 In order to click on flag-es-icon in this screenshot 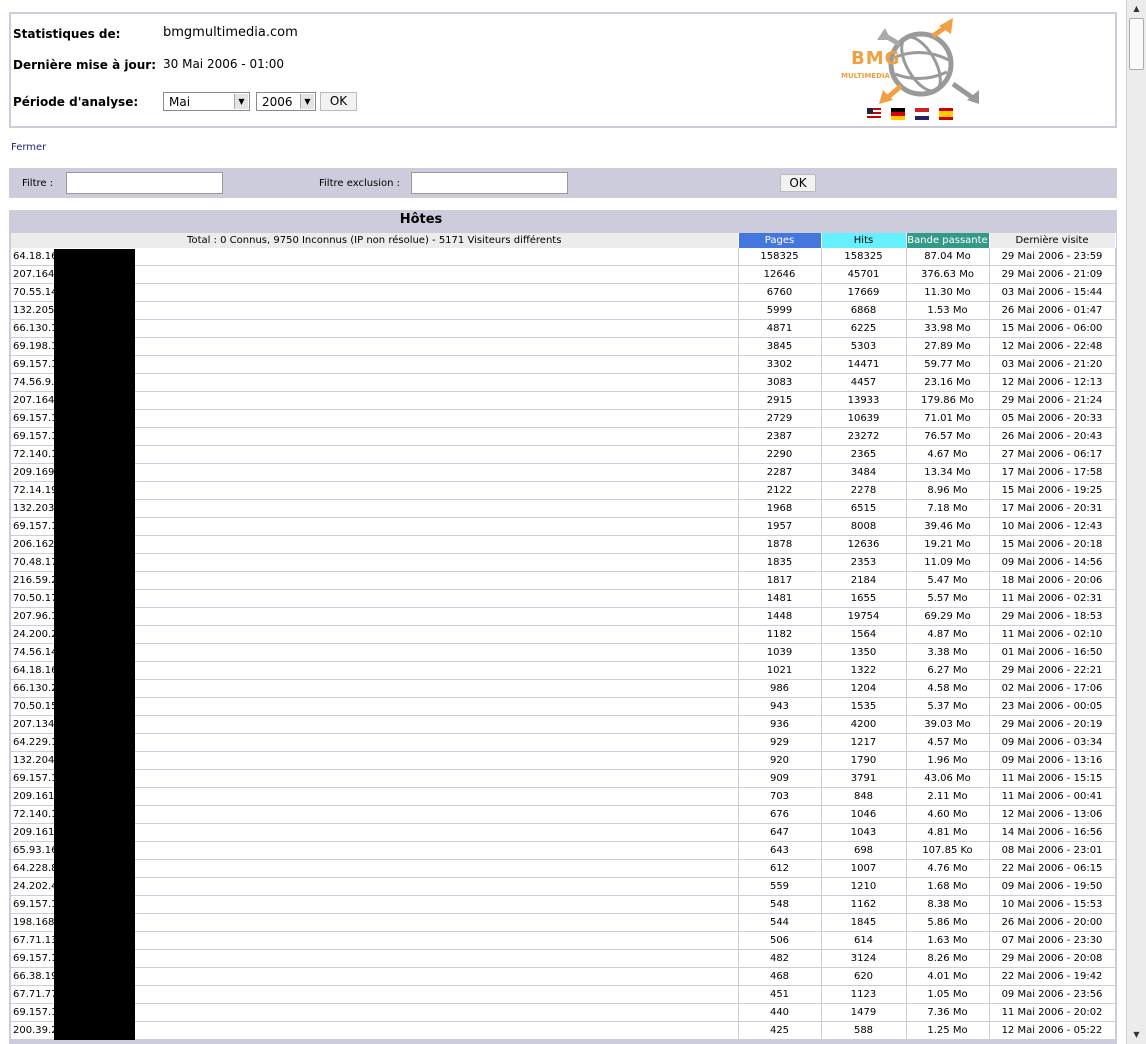, I will do `click(946, 114)`.